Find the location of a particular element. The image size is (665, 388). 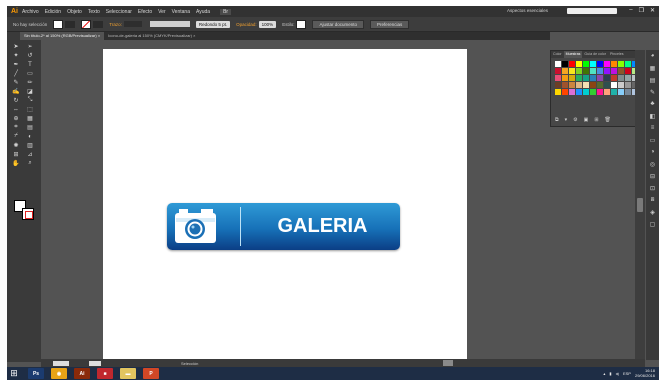

opacity-field: 100% is located at coordinates (267, 24).